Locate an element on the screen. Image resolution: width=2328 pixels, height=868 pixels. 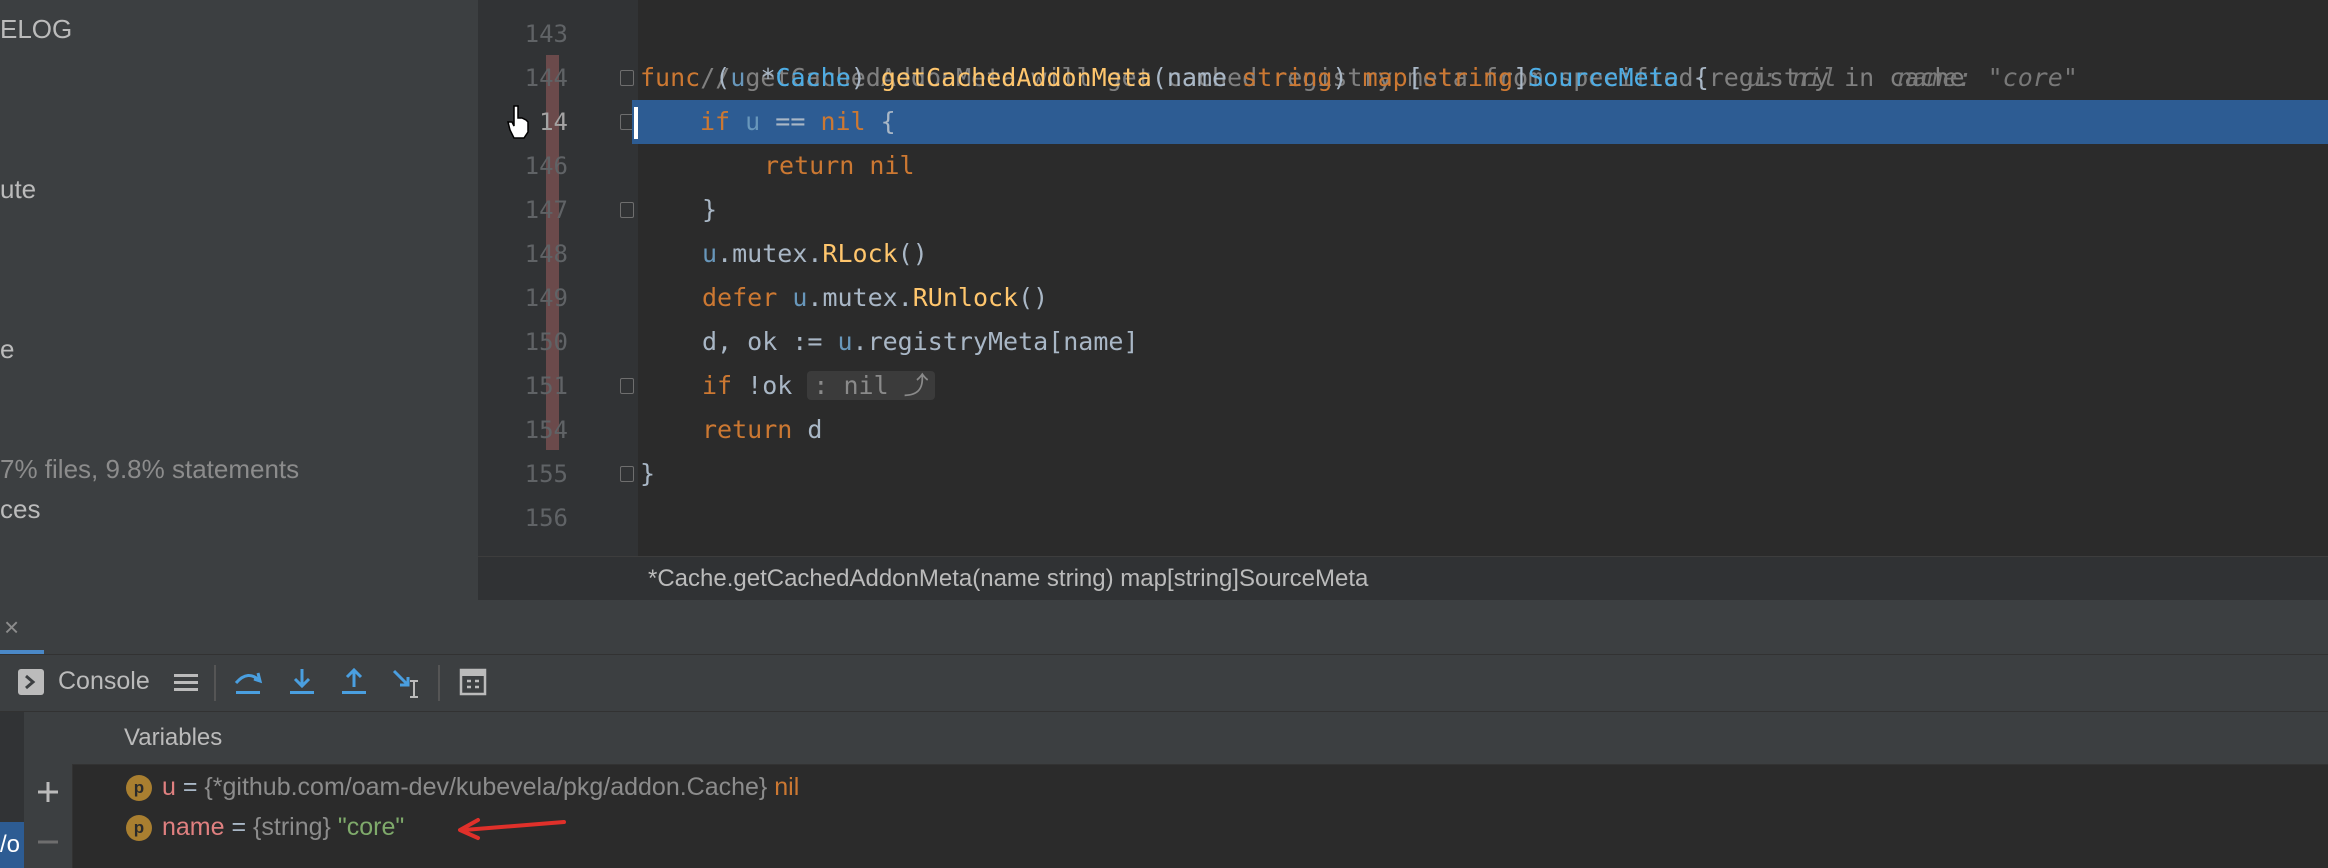
code-line-155: } is located at coordinates (1484, 474).